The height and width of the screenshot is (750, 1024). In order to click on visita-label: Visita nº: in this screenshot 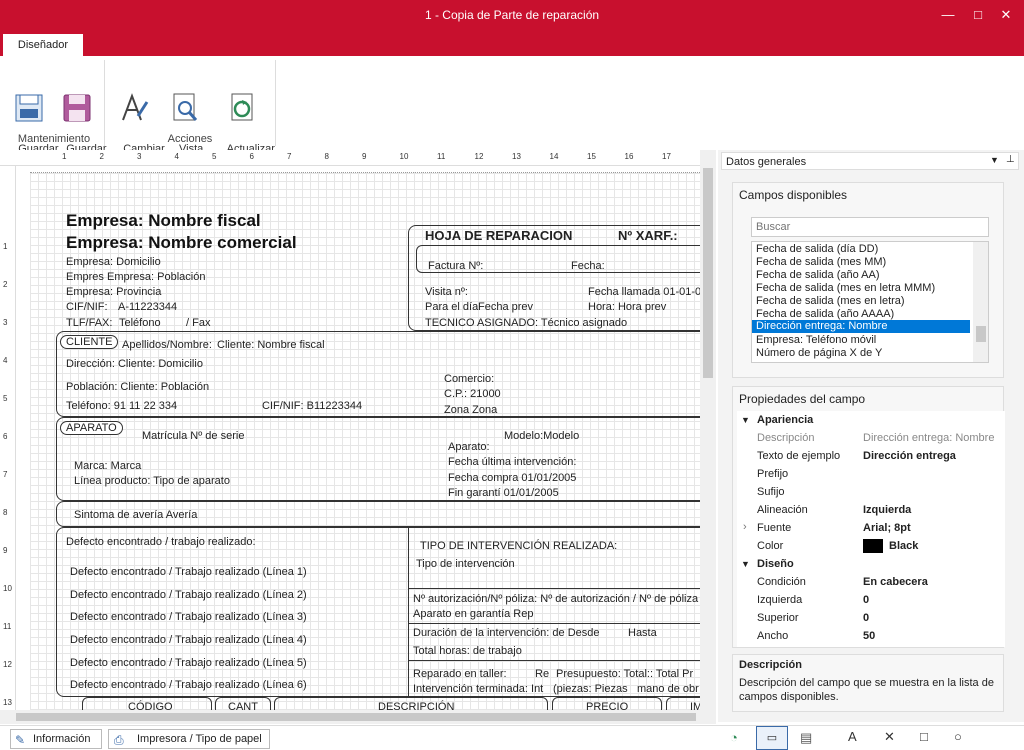, I will do `click(446, 292)`.